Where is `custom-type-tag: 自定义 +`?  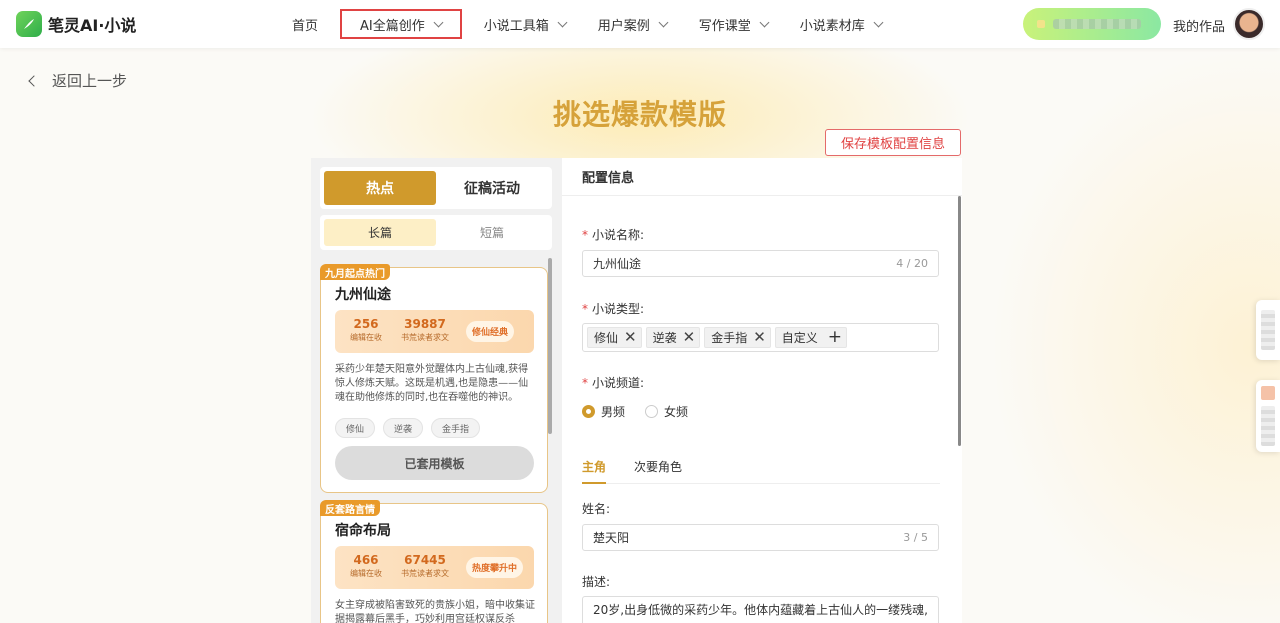 custom-type-tag: 自定义 + is located at coordinates (811, 337).